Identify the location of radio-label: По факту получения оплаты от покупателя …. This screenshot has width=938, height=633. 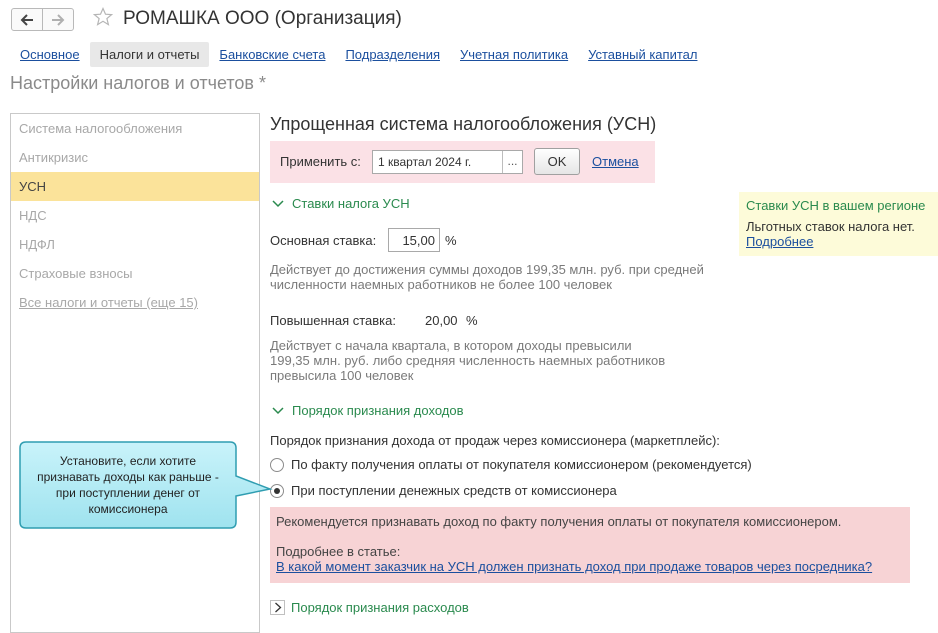
(521, 464).